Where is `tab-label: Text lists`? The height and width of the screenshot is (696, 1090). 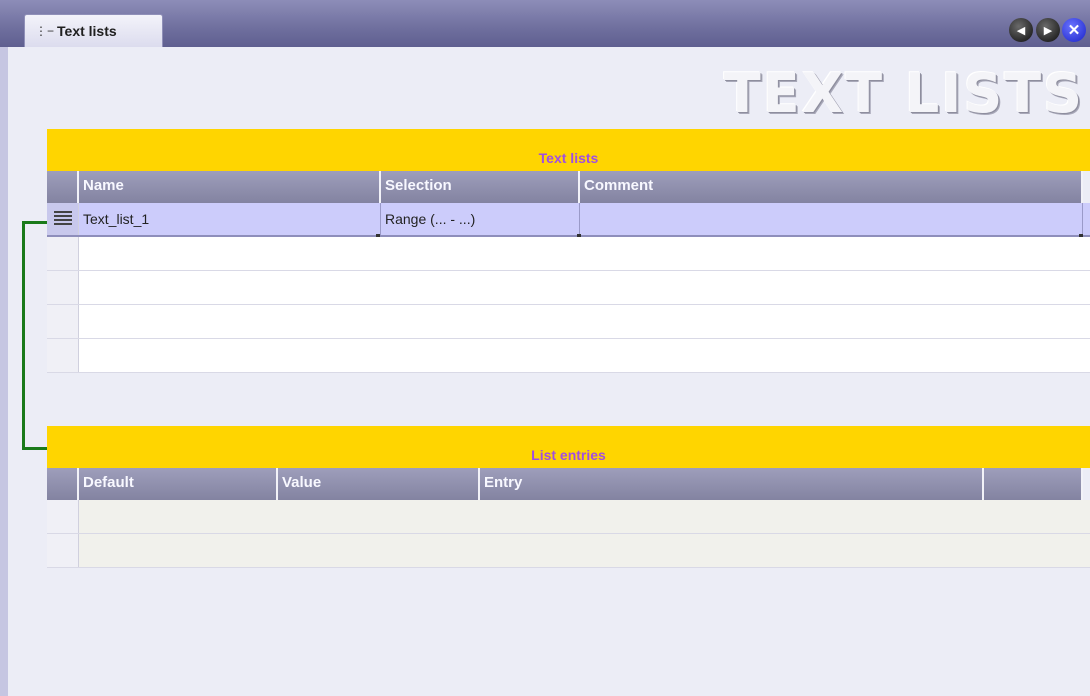 tab-label: Text lists is located at coordinates (87, 31).